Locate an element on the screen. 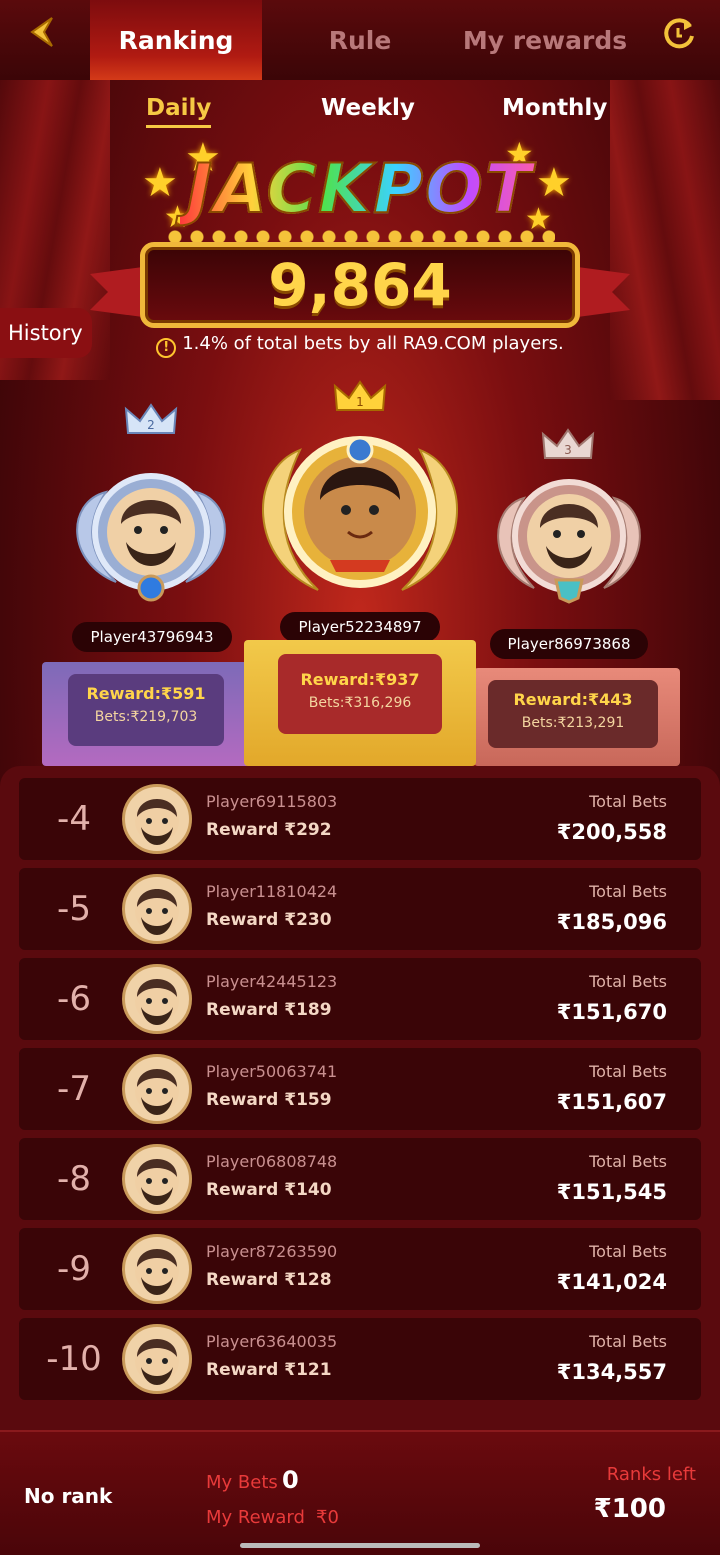 This screenshot has height=1555, width=720. podium-player-2: Player43796943 is located at coordinates (152, 637).